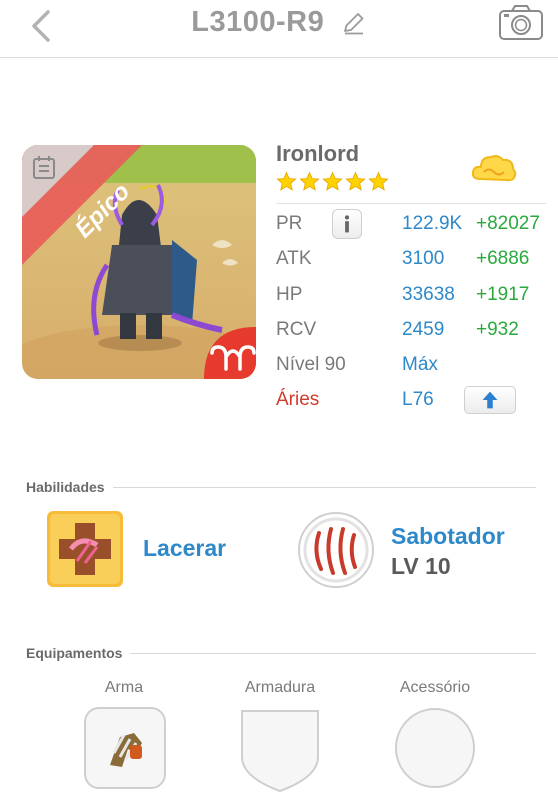 Image resolution: width=558 pixels, height=800 pixels. Describe the element at coordinates (336, 550) in the screenshot. I see `claw-skill-icon` at that location.